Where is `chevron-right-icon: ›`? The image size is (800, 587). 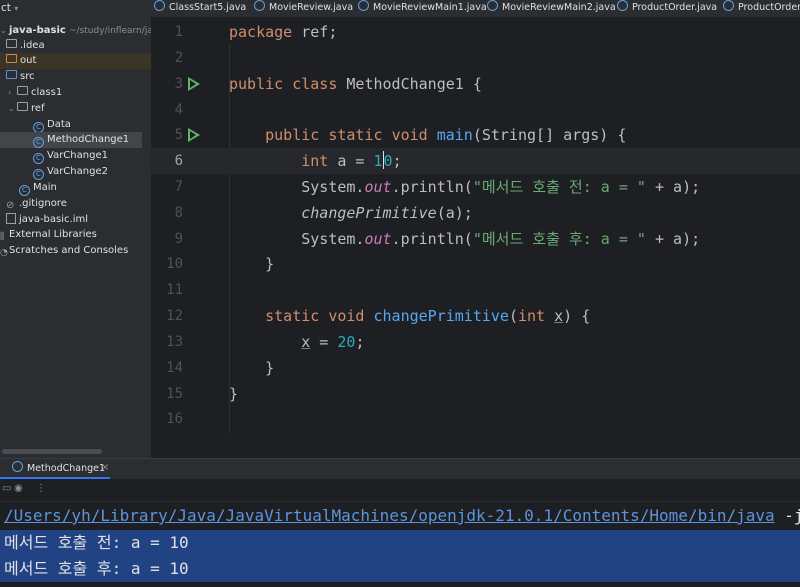
chevron-right-icon: › is located at coordinates (12, 93).